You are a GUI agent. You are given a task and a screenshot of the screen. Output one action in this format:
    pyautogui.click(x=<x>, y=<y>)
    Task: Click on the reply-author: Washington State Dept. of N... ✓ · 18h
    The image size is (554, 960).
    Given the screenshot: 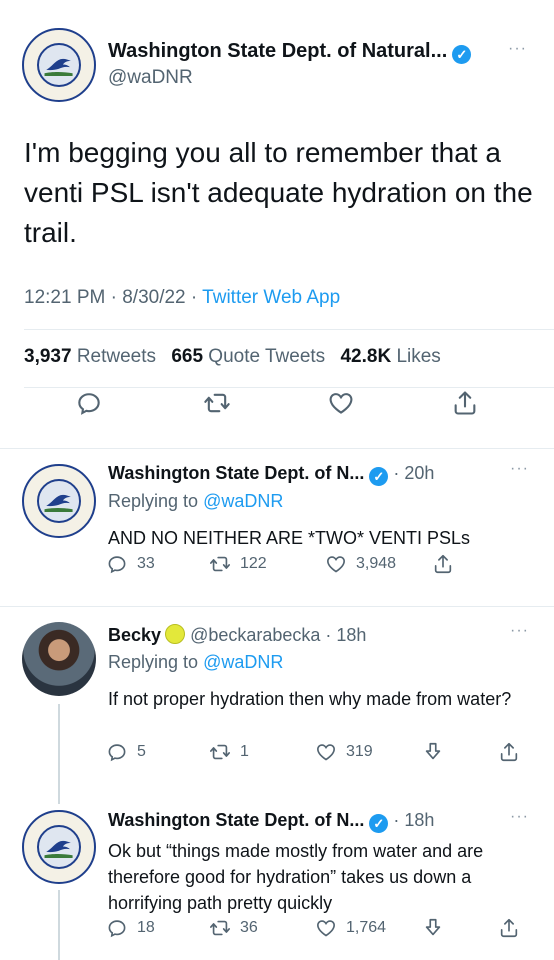 What is the action you would take?
    pyautogui.click(x=271, y=821)
    